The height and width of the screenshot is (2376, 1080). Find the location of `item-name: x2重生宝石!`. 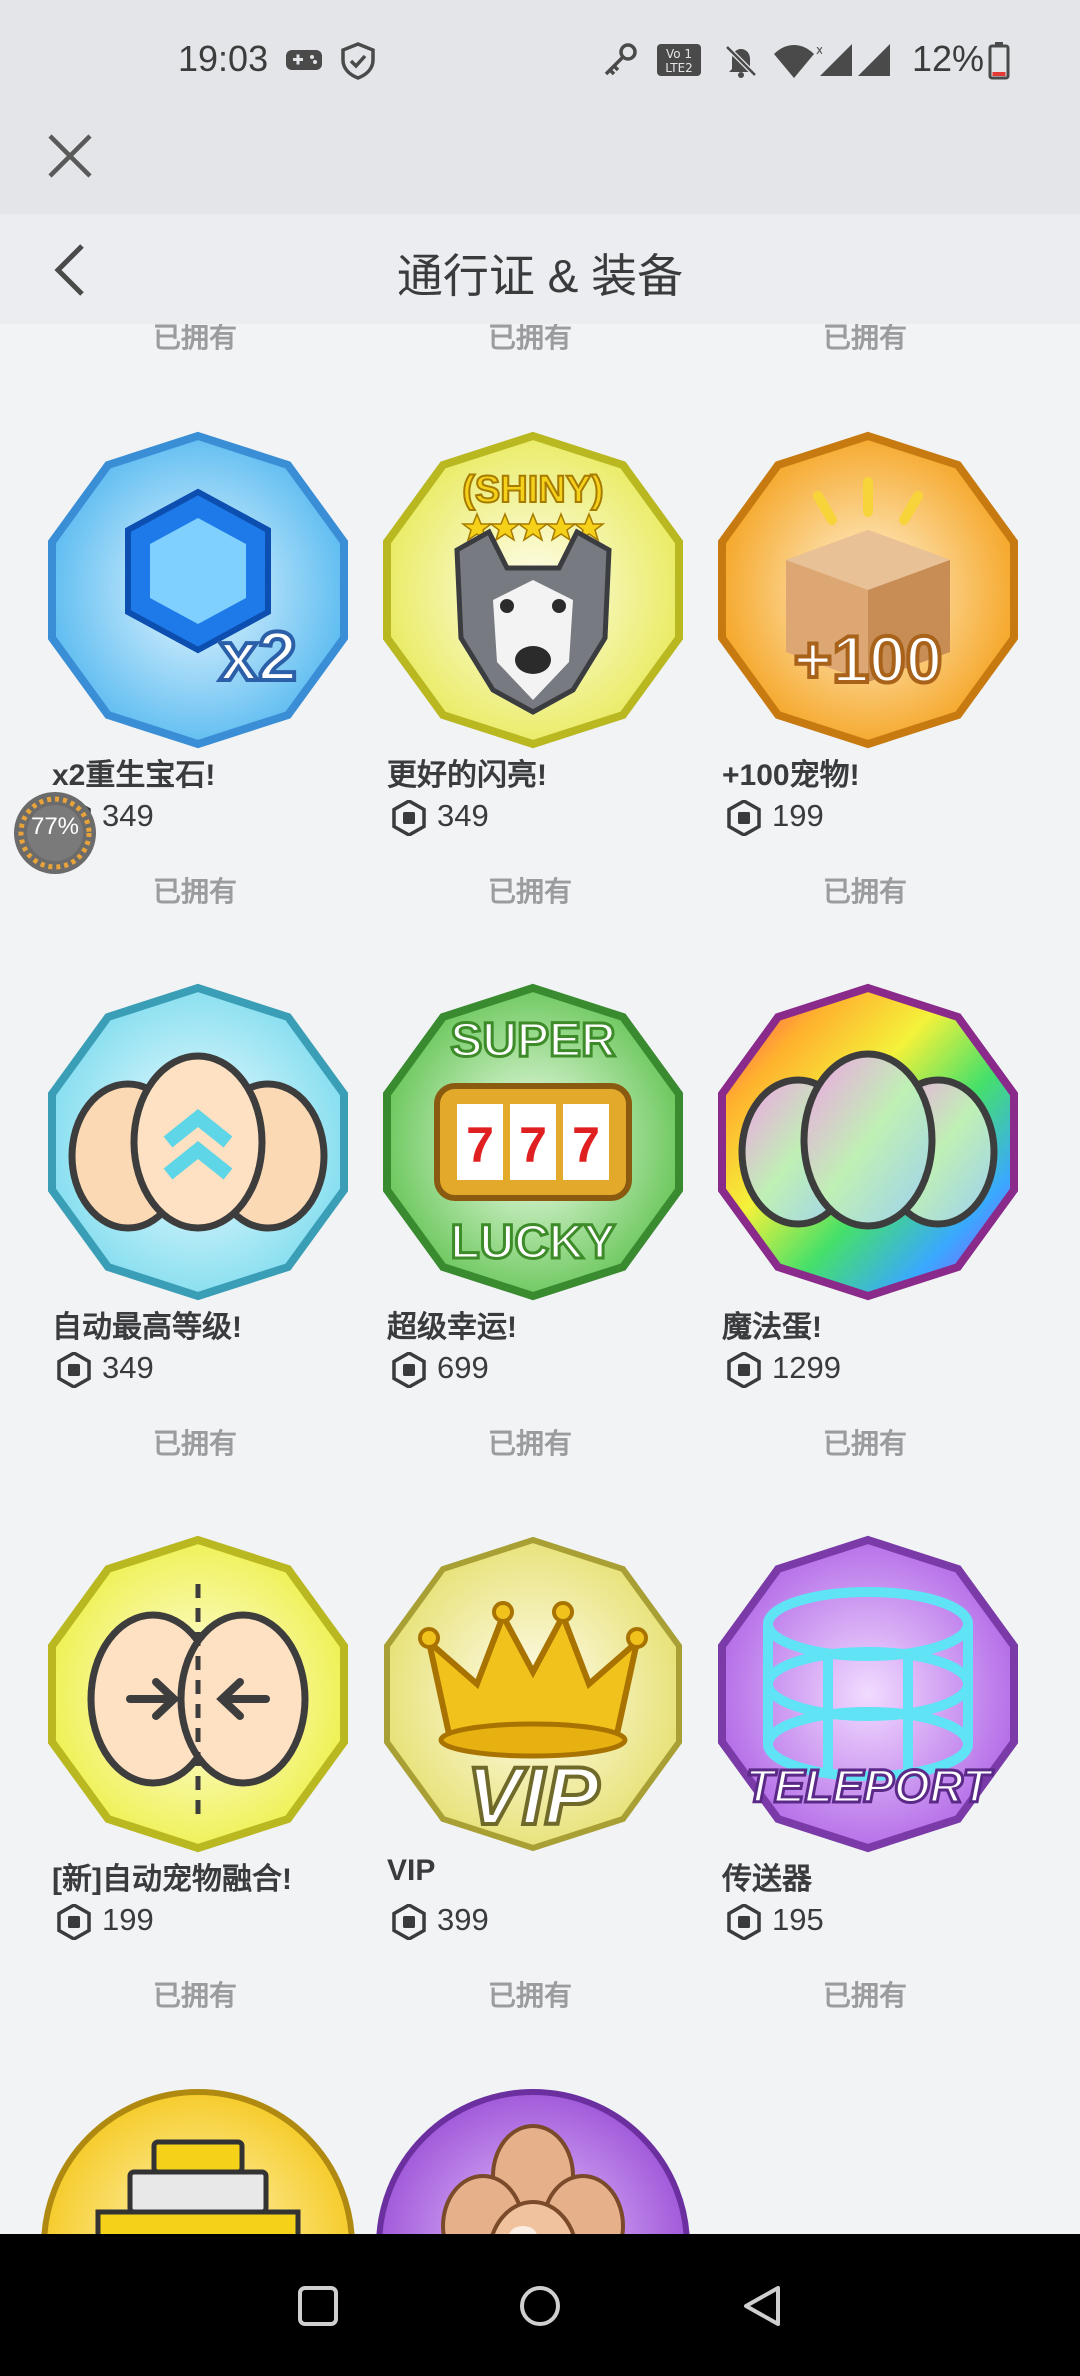

item-name: x2重生宝石! is located at coordinates (133, 772).